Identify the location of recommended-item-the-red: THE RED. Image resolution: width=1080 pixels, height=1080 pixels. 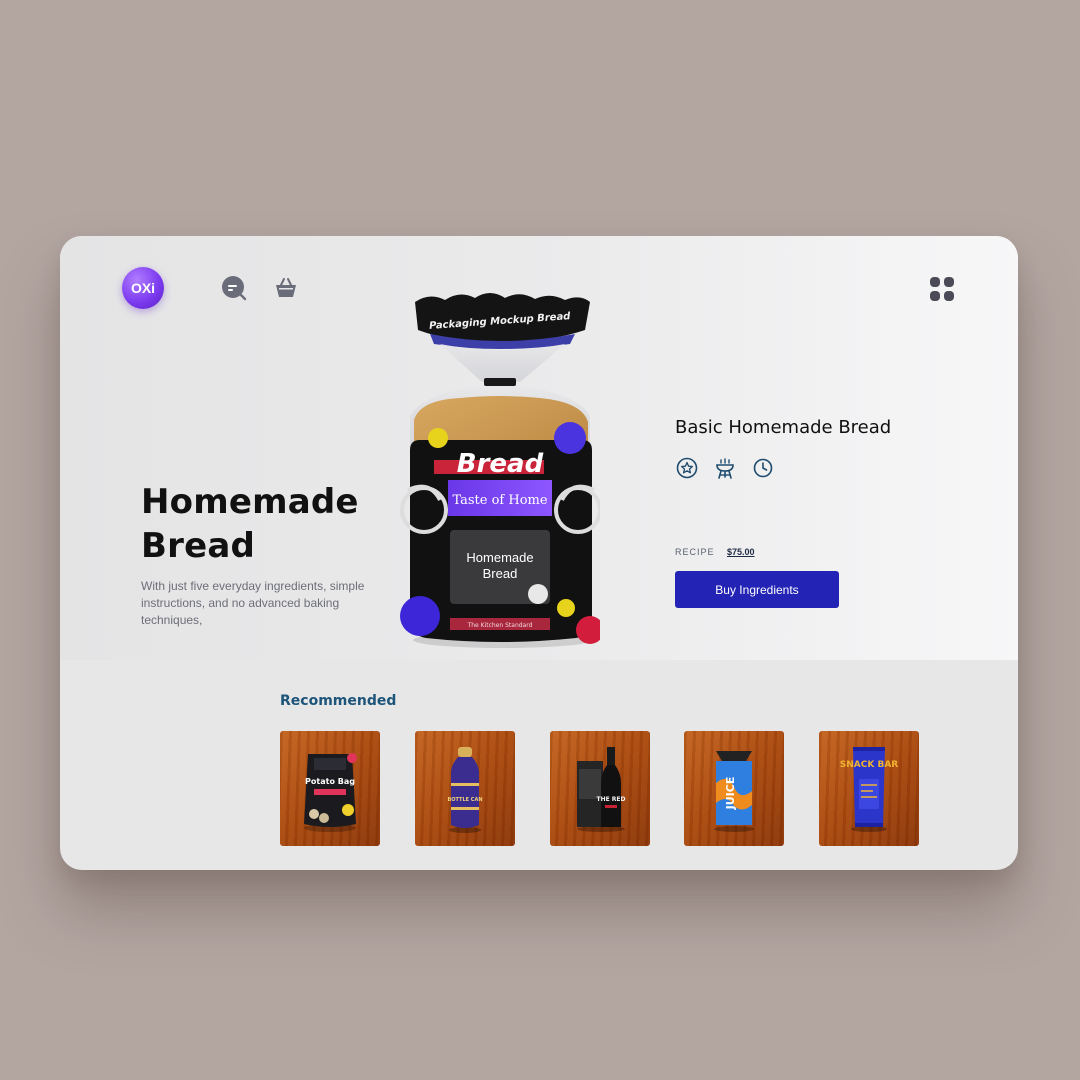
(600, 788).